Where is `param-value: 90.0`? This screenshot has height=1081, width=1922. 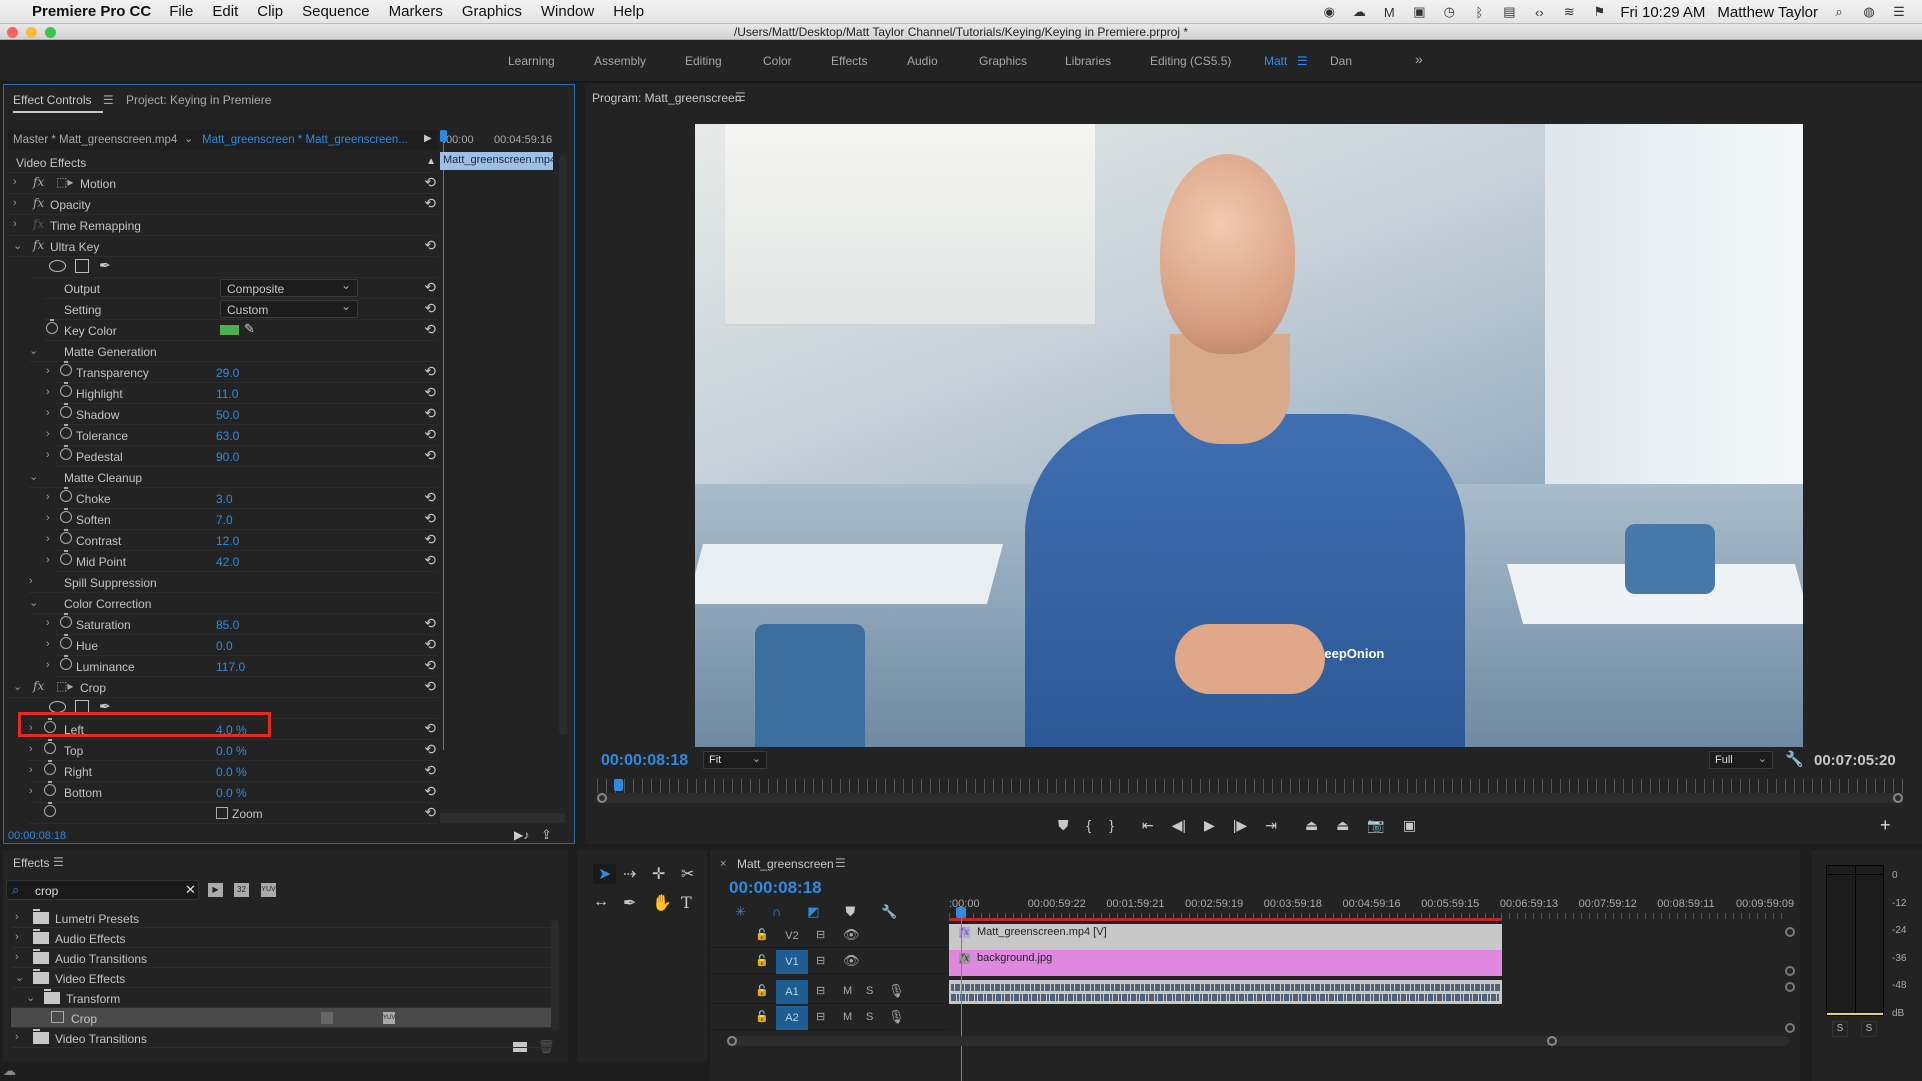 param-value: 90.0 is located at coordinates (227, 457).